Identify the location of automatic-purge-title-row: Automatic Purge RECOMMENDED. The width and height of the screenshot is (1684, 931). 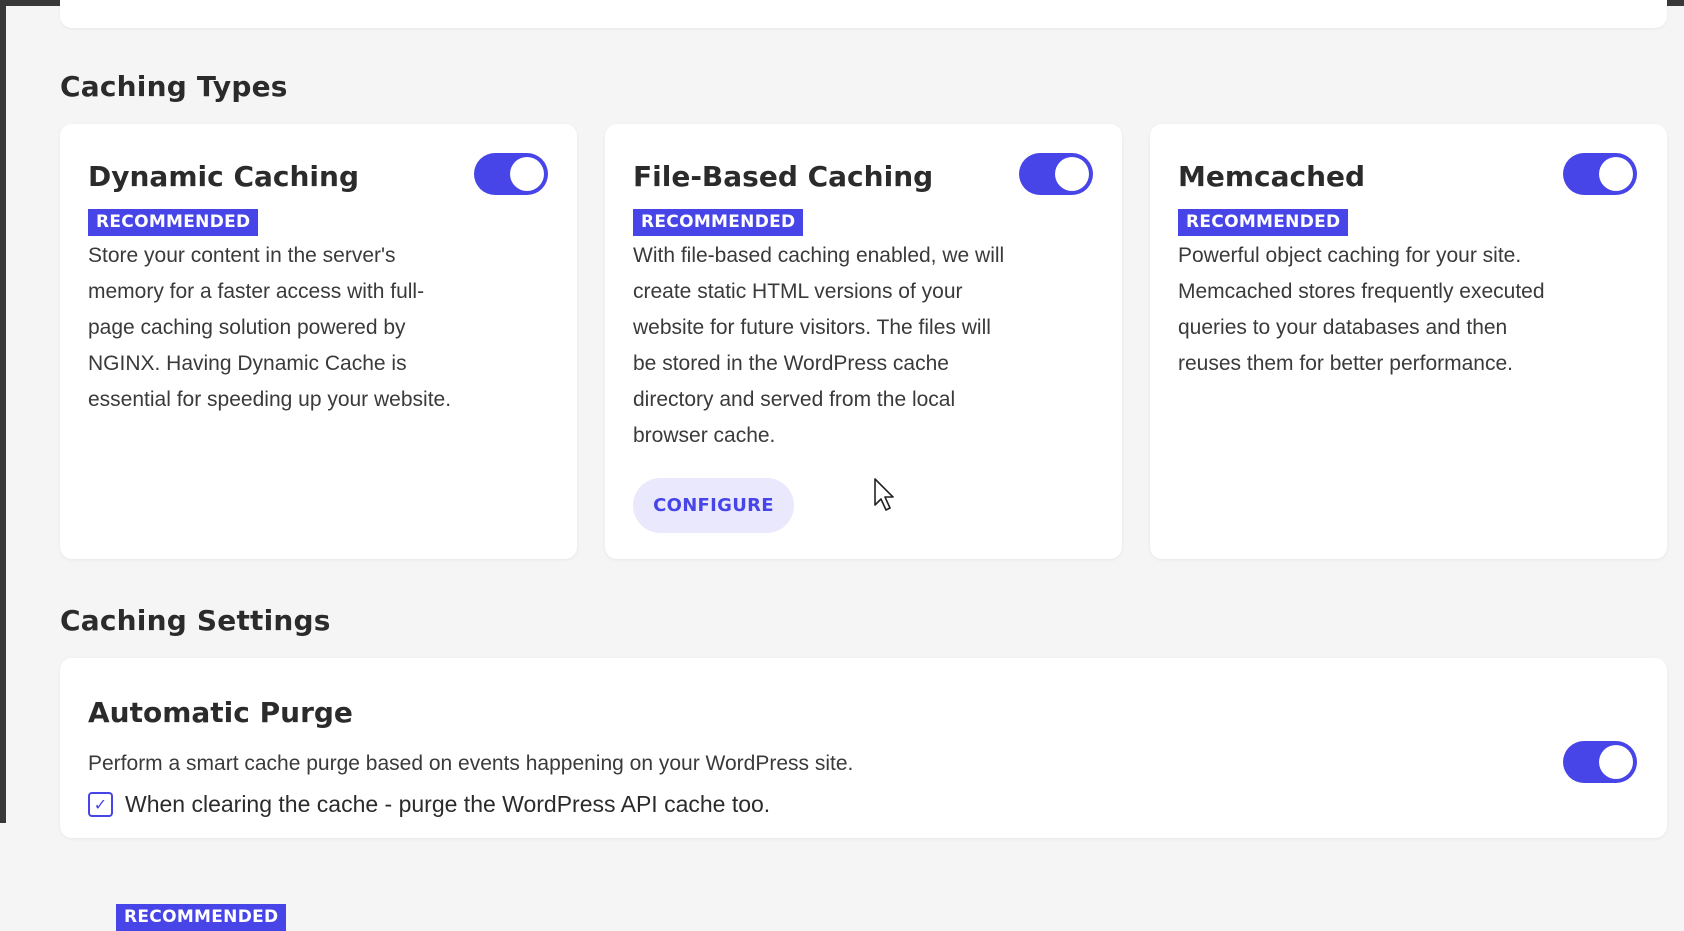
(220, 813).